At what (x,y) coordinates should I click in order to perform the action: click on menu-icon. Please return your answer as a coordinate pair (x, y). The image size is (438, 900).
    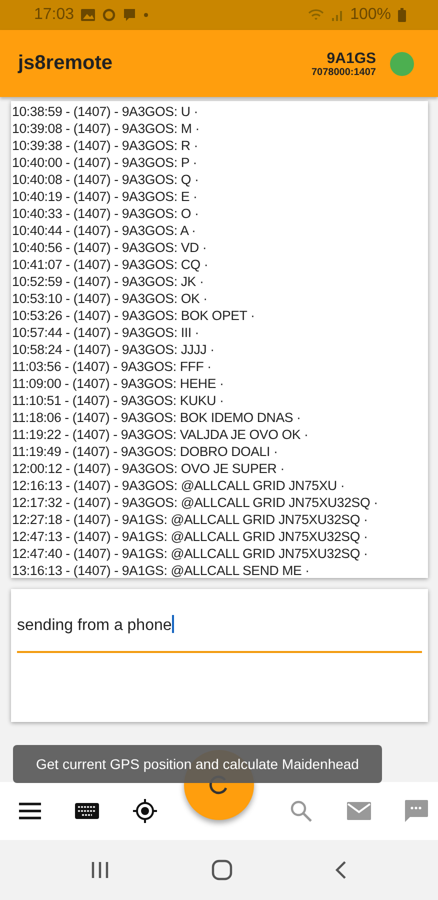
    Looking at the image, I should click on (30, 811).